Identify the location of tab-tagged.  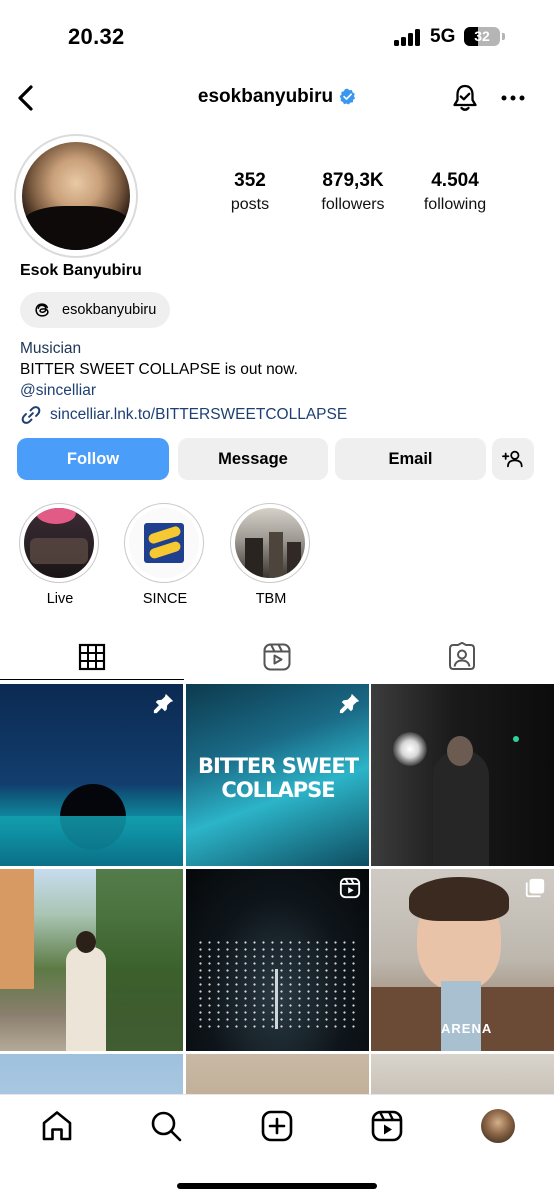
(462, 657).